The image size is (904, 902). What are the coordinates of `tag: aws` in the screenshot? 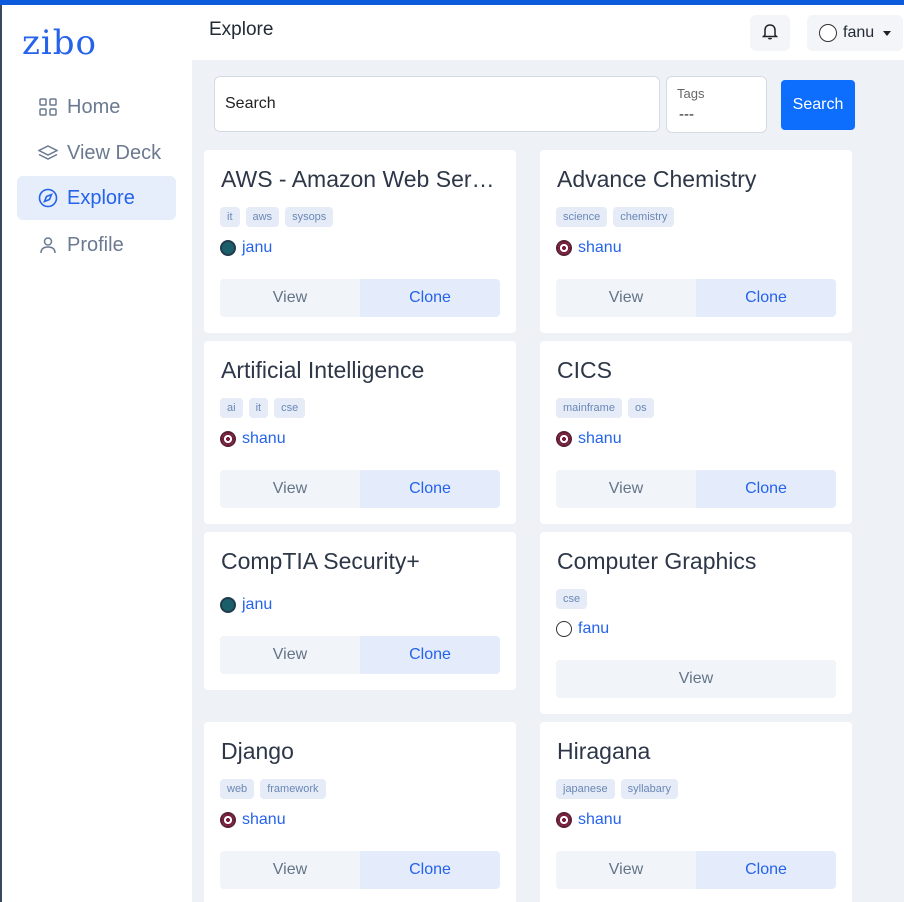 It's located at (262, 217).